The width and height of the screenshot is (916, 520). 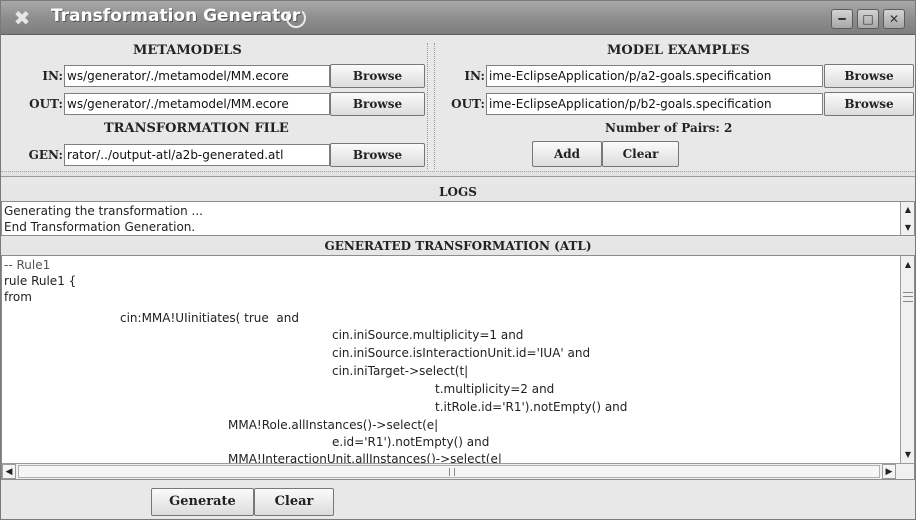 I want to click on scroll-left-icon: ◀, so click(x=9, y=471).